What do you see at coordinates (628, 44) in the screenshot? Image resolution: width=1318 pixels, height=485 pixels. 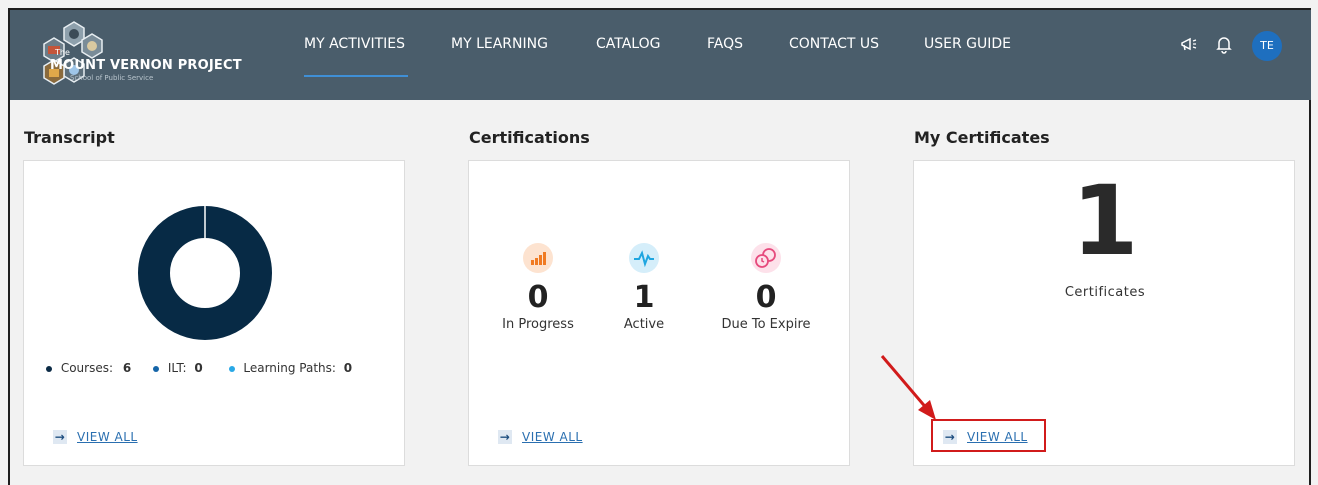 I see `nav-catalog: CATALOG` at bounding box center [628, 44].